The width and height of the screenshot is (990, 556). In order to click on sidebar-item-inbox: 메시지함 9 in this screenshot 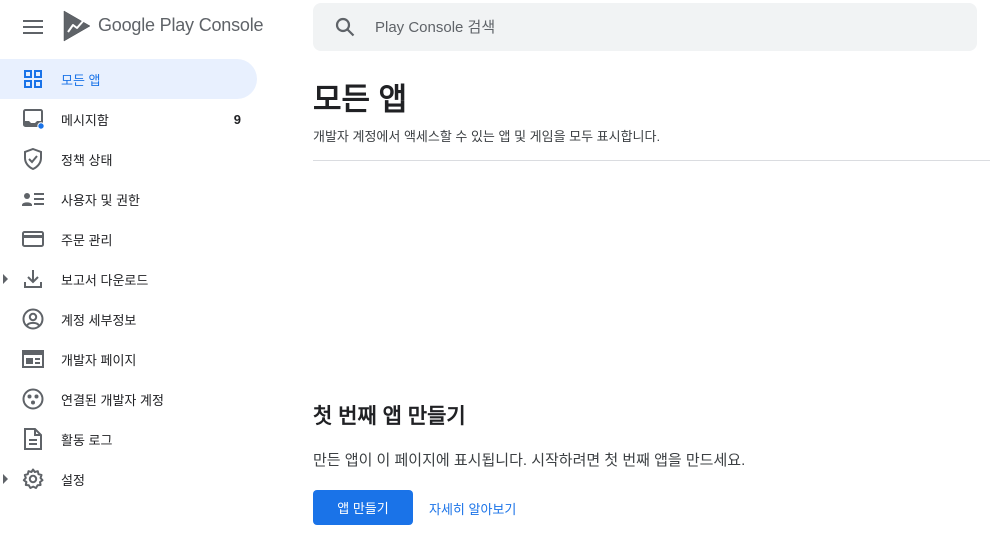, I will do `click(128, 119)`.